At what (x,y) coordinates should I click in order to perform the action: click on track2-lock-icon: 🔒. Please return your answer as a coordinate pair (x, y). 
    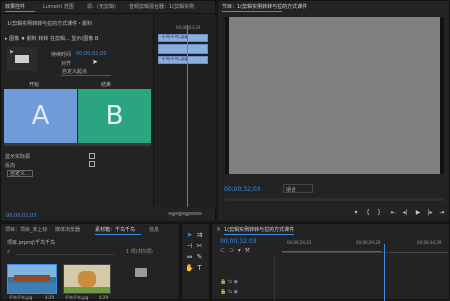
    Looking at the image, I should click on (223, 292).